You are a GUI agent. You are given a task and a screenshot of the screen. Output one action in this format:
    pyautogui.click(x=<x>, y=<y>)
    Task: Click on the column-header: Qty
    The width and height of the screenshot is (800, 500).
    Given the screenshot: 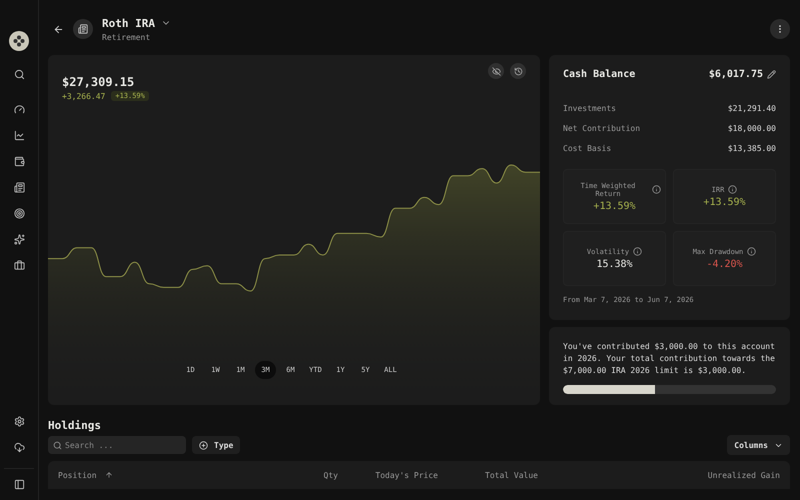 What is the action you would take?
    pyautogui.click(x=313, y=475)
    